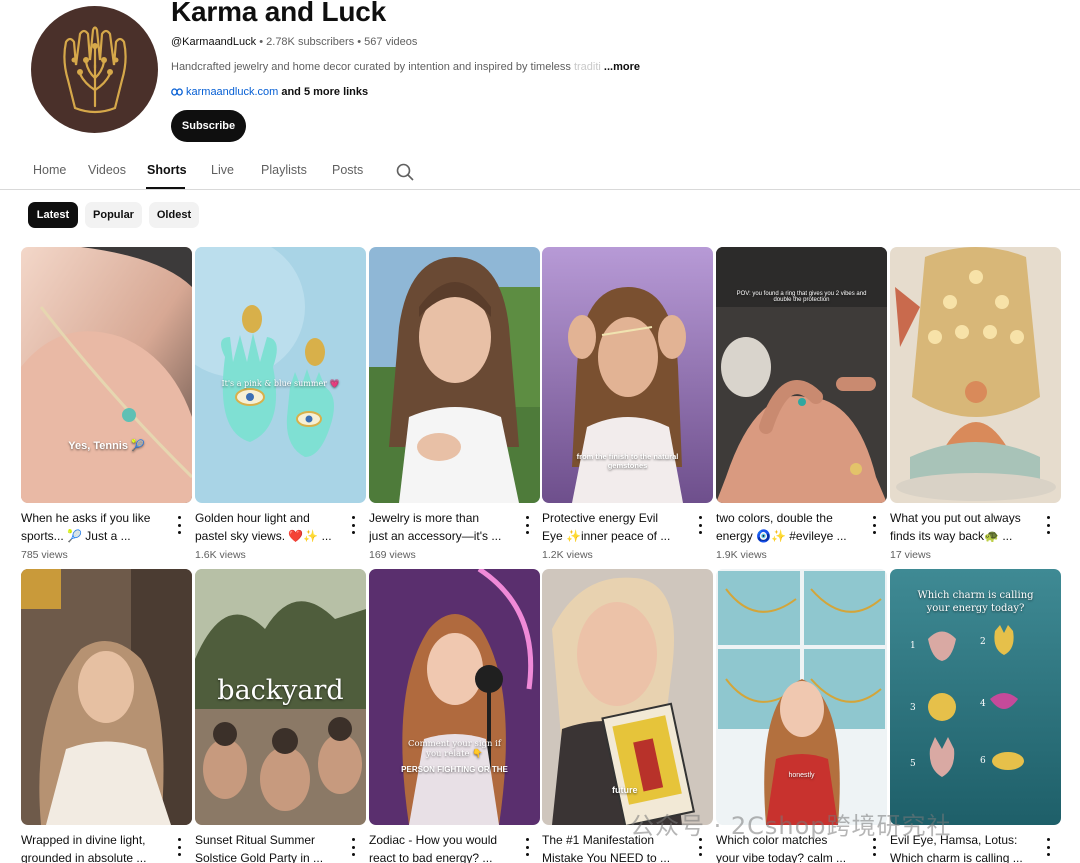 This screenshot has height=863, width=1080. Describe the element at coordinates (567, 555) in the screenshot. I see `short-views: 1.2K views` at that location.